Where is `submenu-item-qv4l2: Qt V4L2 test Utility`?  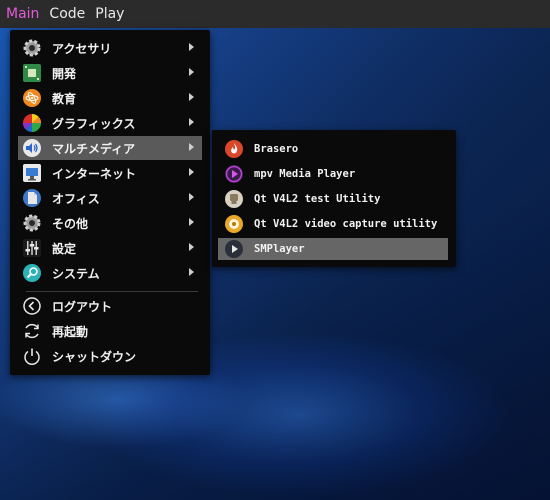 submenu-item-qv4l2: Qt V4L2 test Utility is located at coordinates (333, 199).